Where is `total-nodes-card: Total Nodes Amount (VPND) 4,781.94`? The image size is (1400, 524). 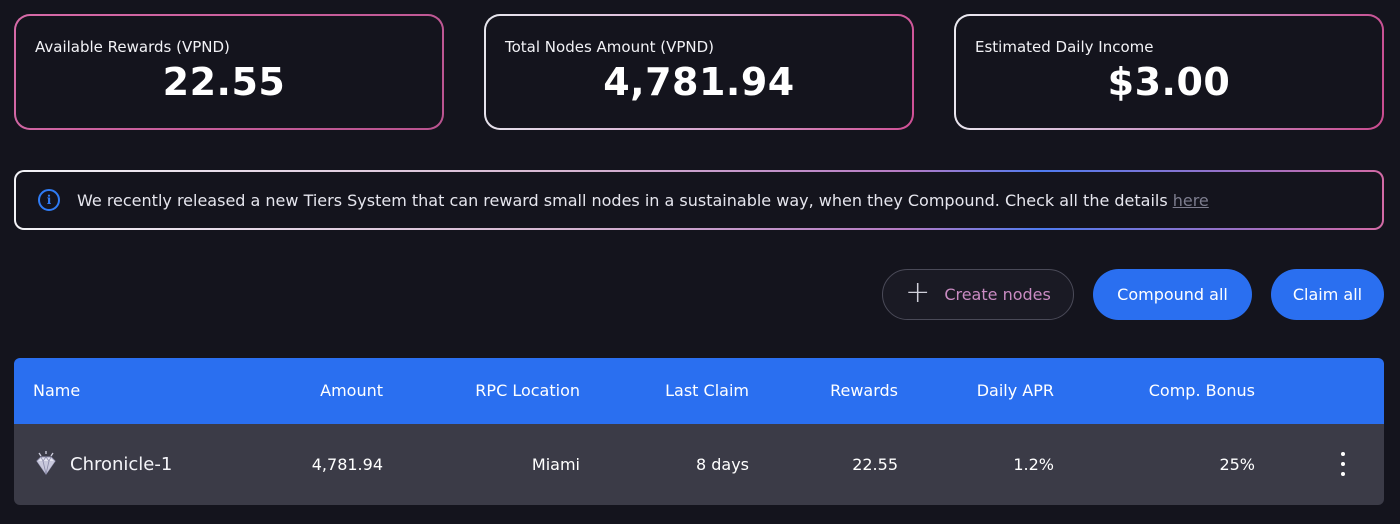 total-nodes-card: Total Nodes Amount (VPND) 4,781.94 is located at coordinates (699, 72).